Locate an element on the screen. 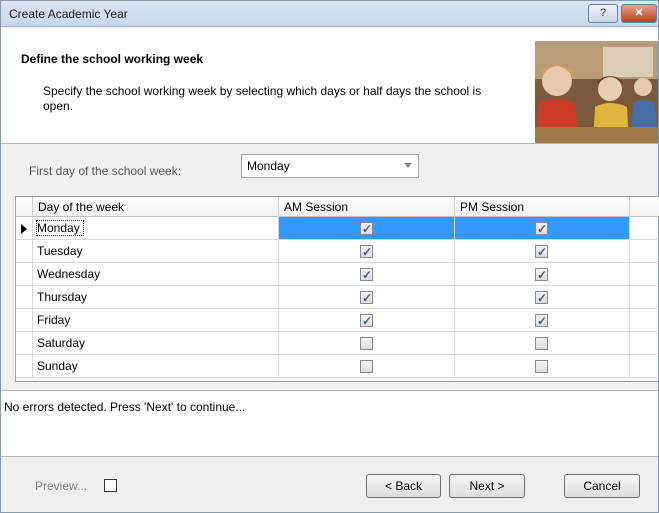 This screenshot has height=513, width=659. day-cell: Monday is located at coordinates (156, 228).